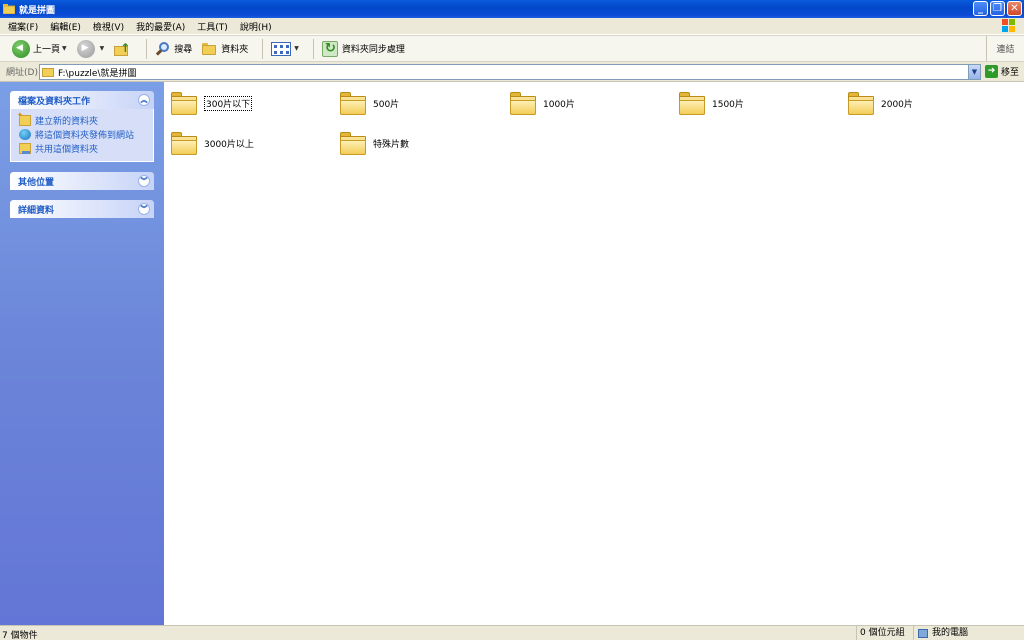 This screenshot has height=640, width=1024. I want to click on other-places-header: 其他位置 ︾, so click(82, 181).